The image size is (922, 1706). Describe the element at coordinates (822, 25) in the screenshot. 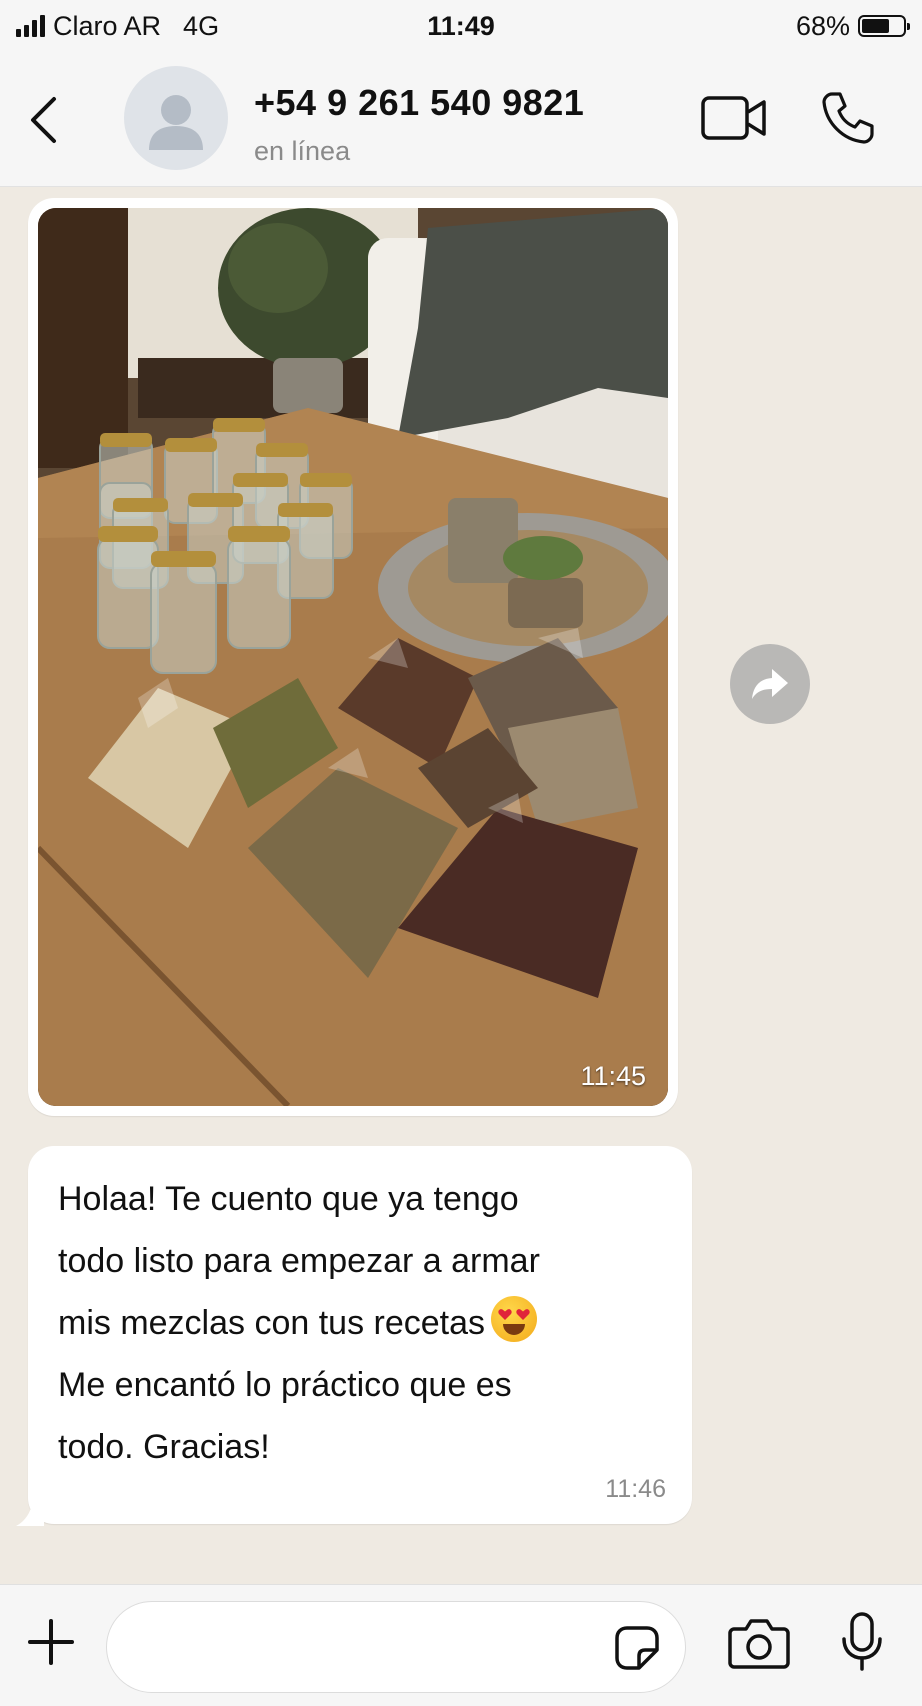

I see `battery-percent: 68%` at that location.